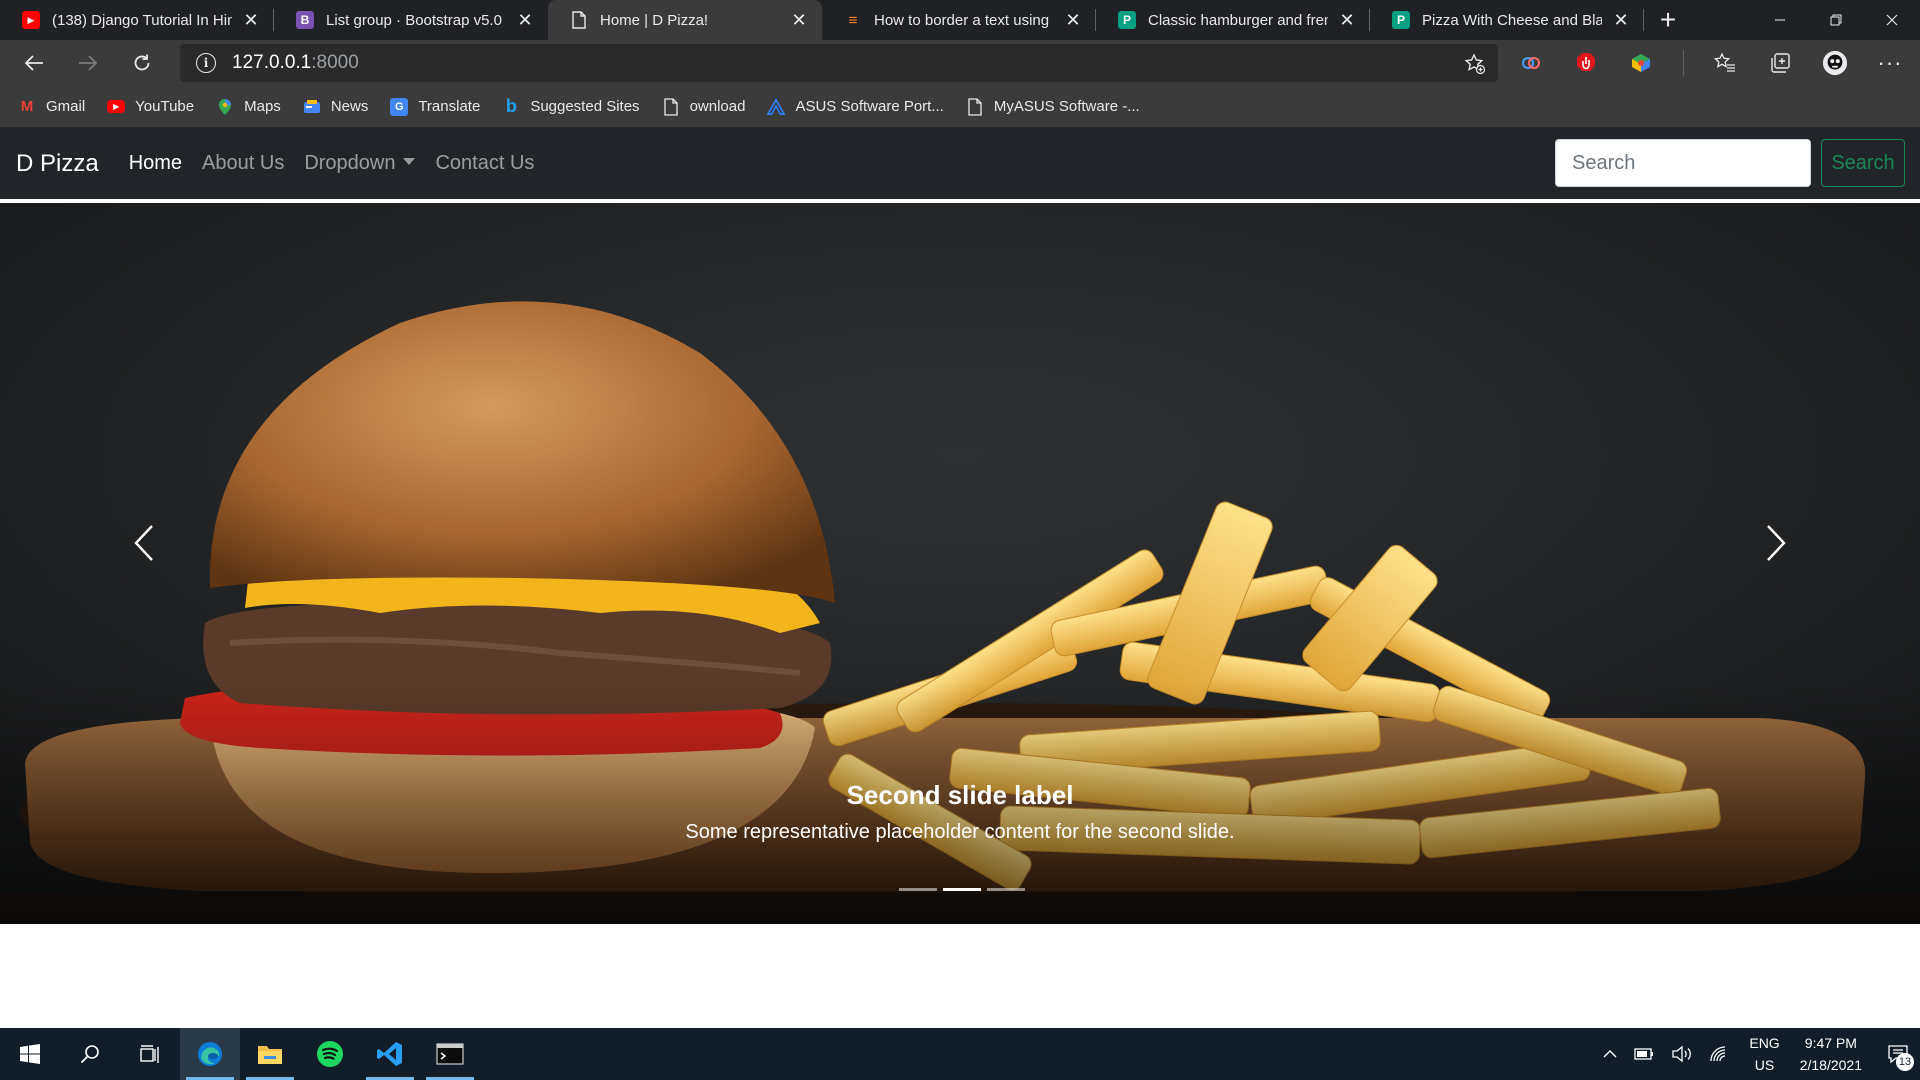 The height and width of the screenshot is (1080, 1920). Describe the element at coordinates (1764, 1054) in the screenshot. I see `language-indicator: ENG US` at that location.